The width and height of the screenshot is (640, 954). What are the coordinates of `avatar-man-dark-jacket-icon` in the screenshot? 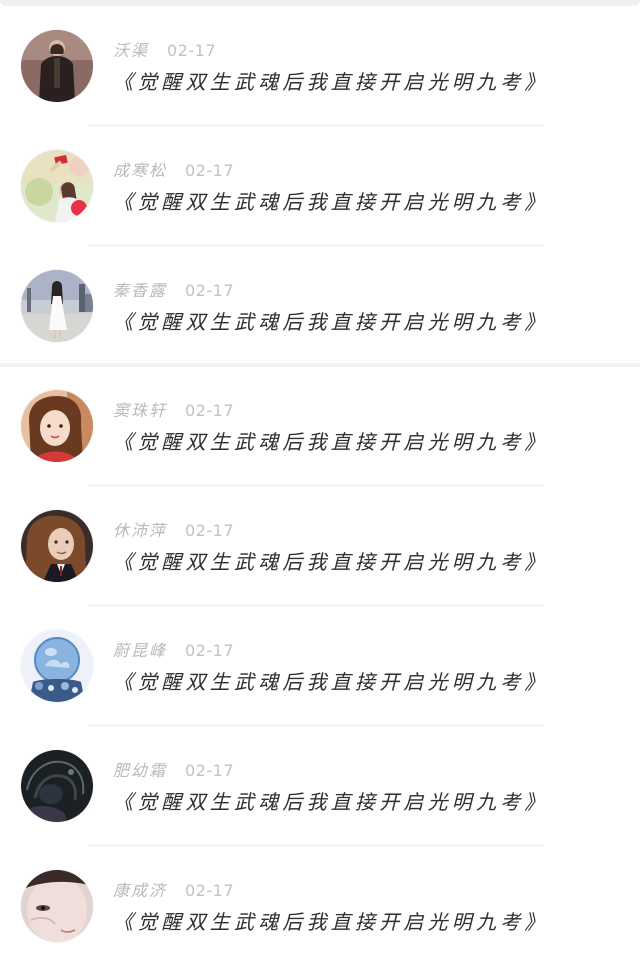 It's located at (57, 66).